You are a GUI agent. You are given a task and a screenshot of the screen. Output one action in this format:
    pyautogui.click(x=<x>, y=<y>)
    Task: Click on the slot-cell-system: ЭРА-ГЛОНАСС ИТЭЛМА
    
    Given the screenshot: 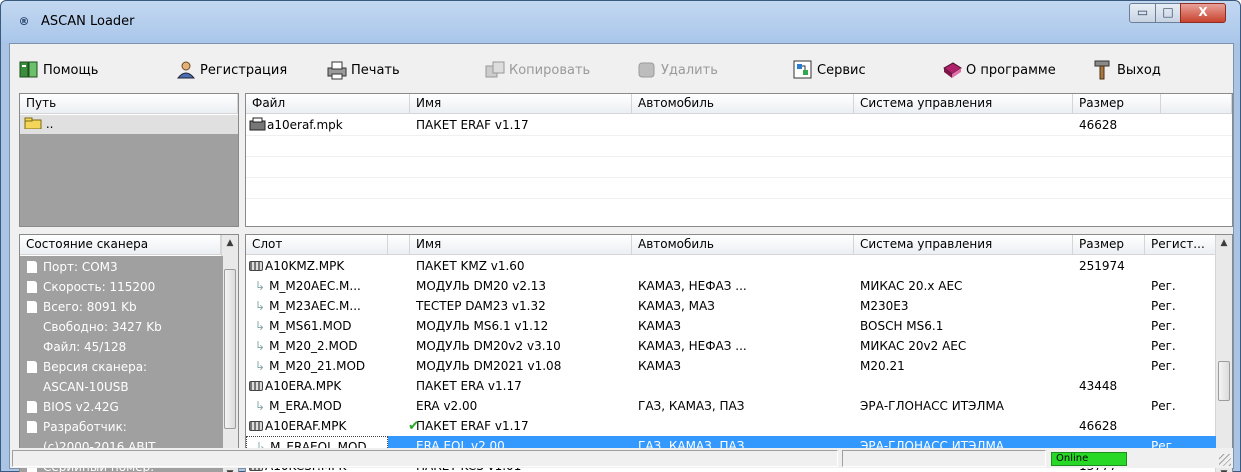 What is the action you would take?
    pyautogui.click(x=932, y=406)
    